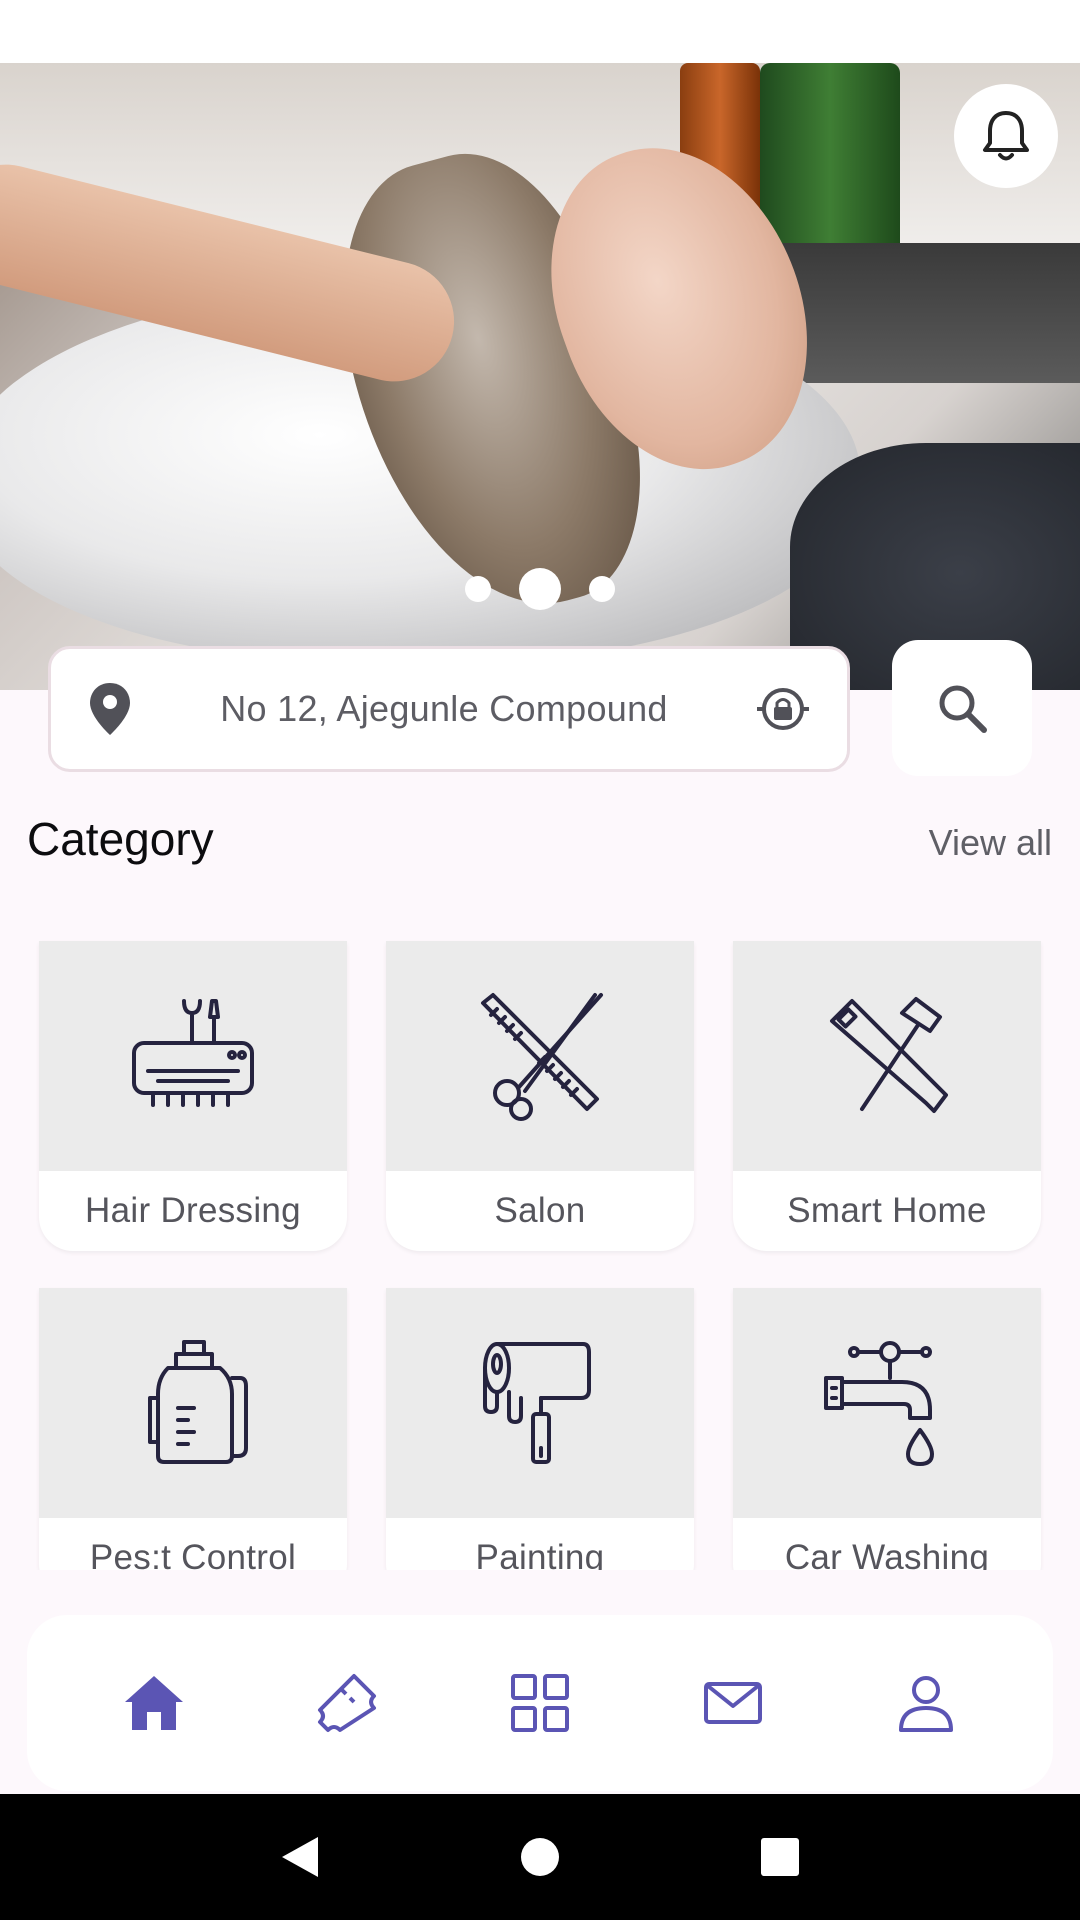  I want to click on nav-tickets, so click(347, 1703).